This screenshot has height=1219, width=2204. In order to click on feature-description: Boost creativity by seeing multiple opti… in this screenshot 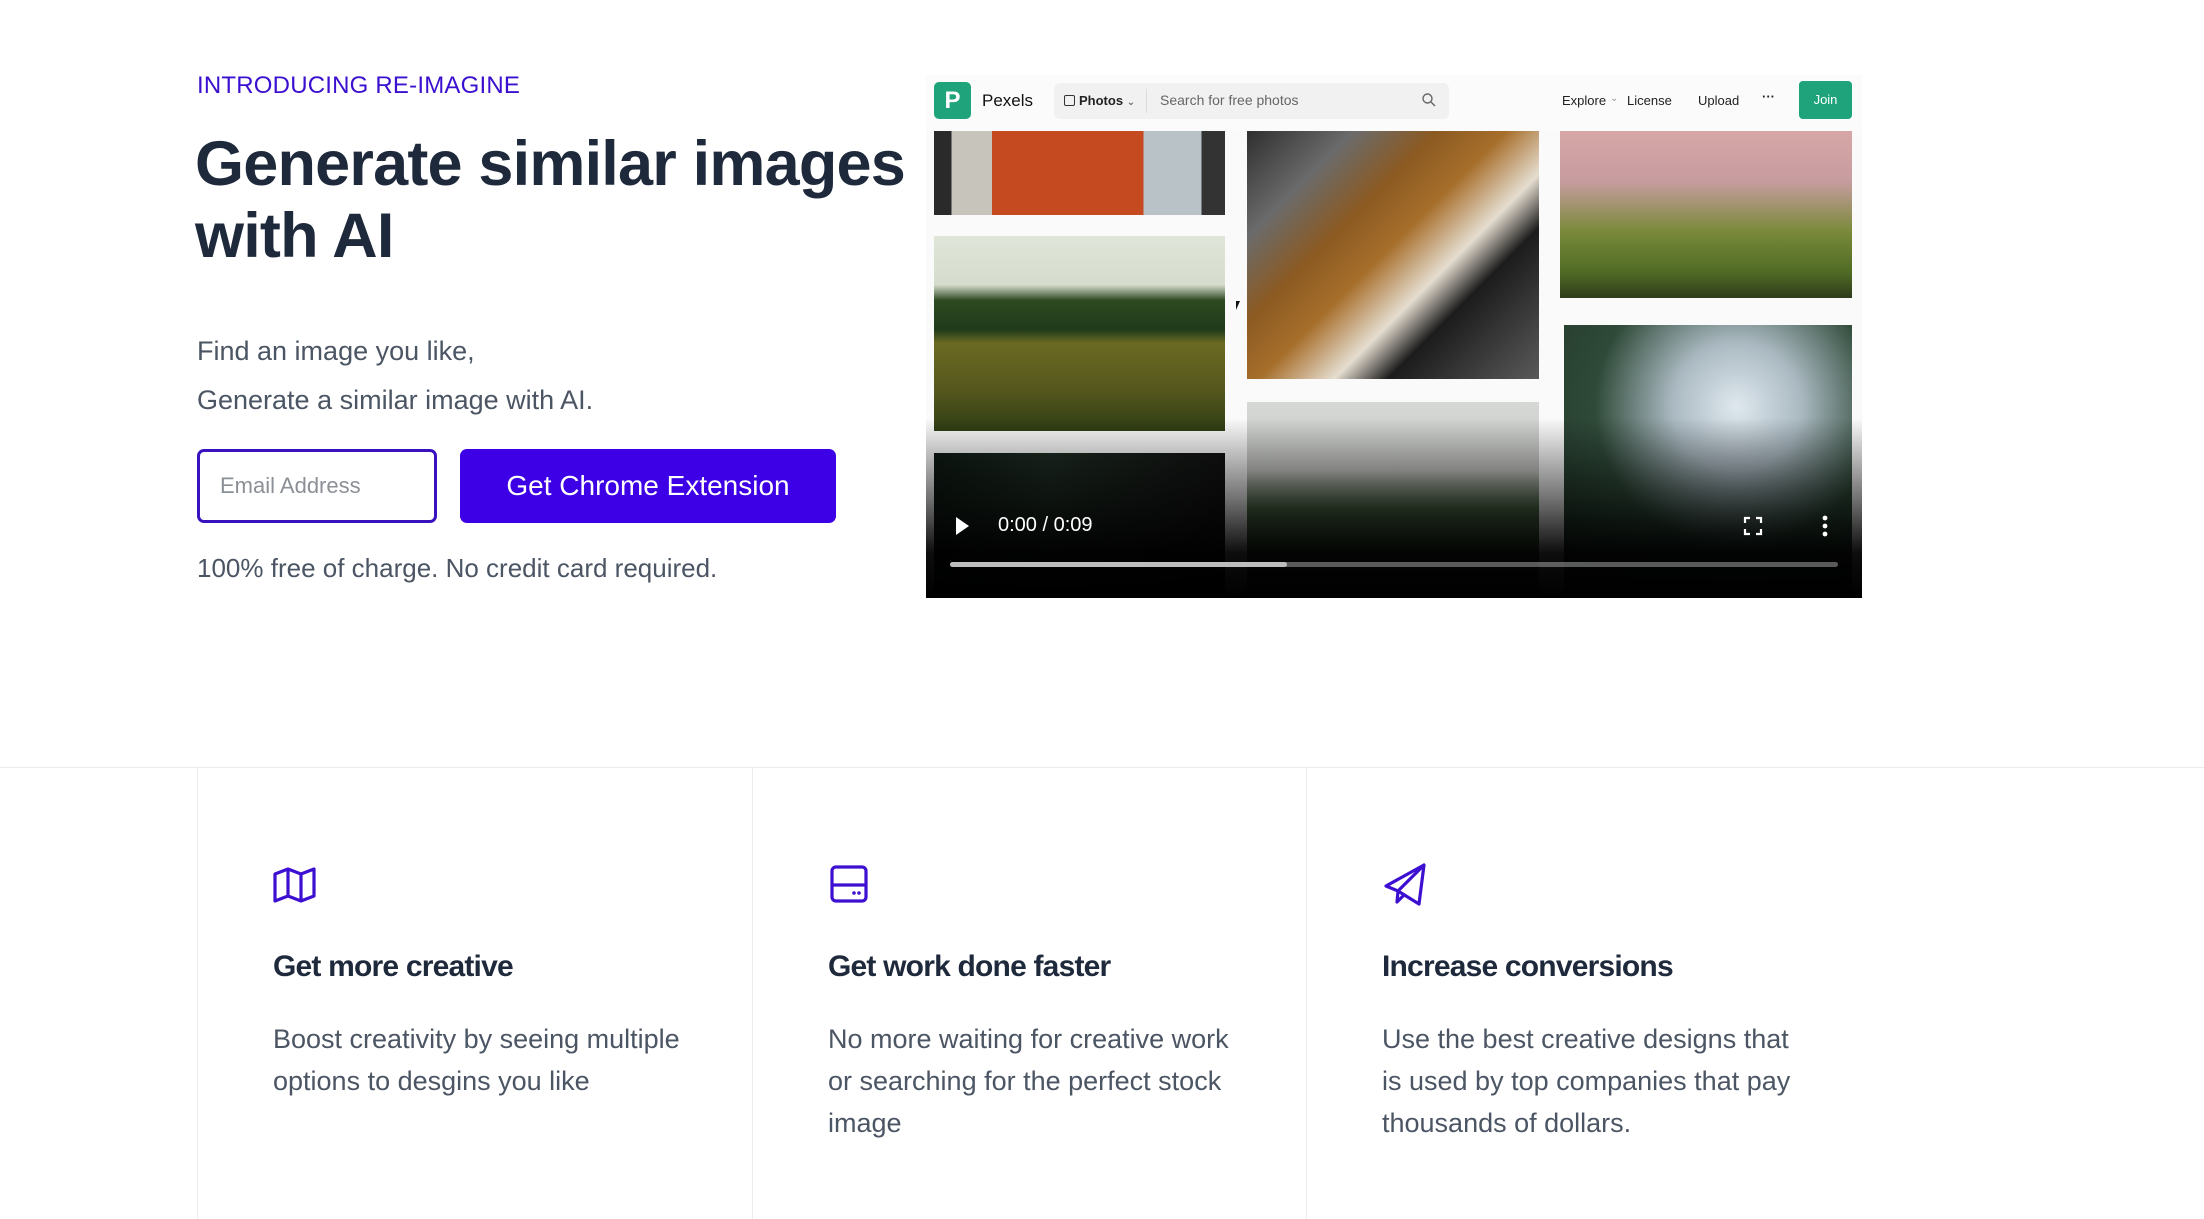, I will do `click(476, 1060)`.